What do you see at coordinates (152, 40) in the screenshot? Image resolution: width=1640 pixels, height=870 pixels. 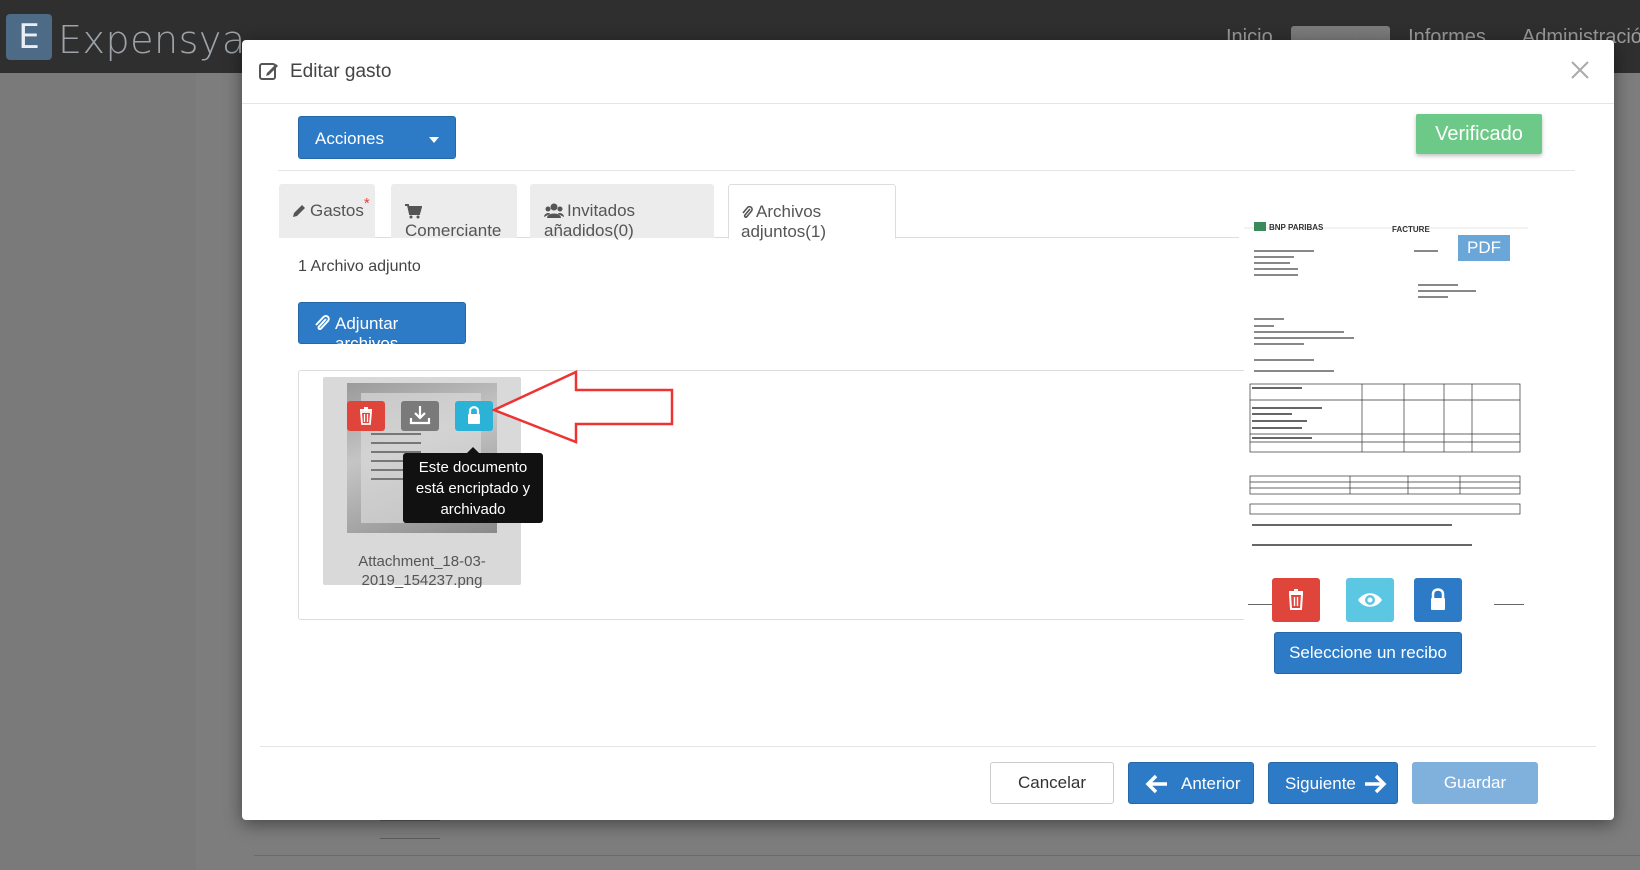 I see `app-brand: Expensya` at bounding box center [152, 40].